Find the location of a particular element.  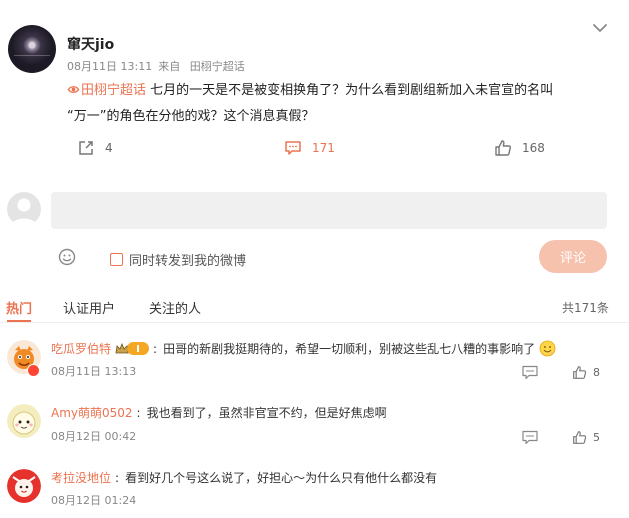

current-user-avatar is located at coordinates (24, 209).